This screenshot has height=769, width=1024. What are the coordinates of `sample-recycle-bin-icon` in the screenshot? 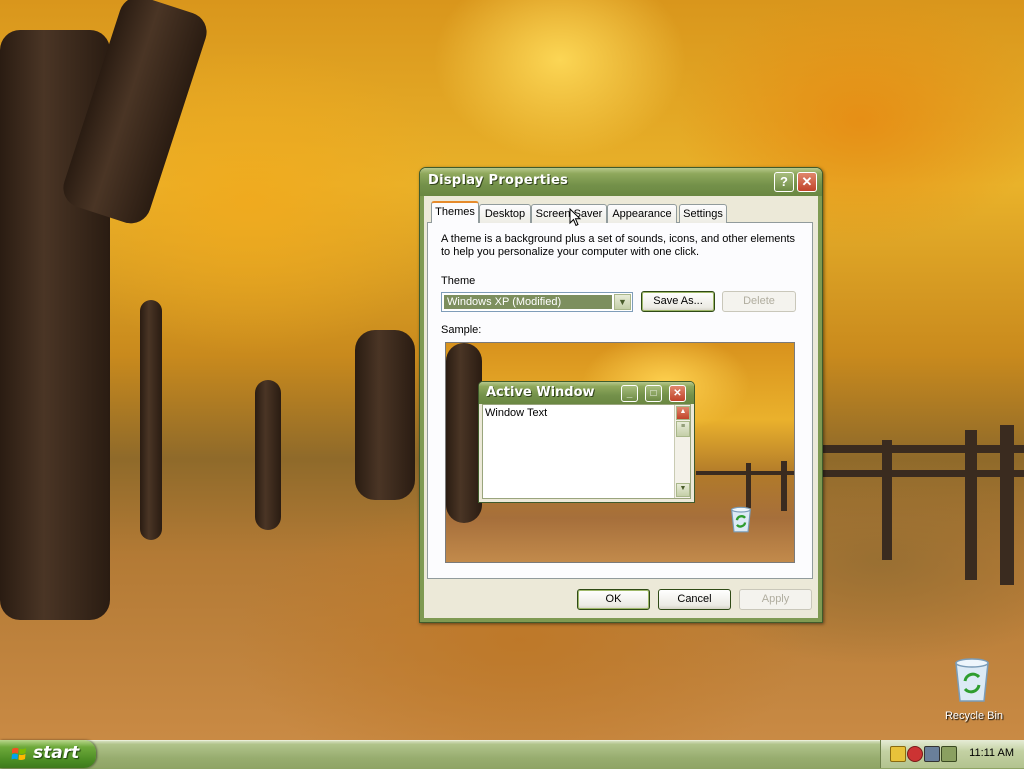 It's located at (741, 519).